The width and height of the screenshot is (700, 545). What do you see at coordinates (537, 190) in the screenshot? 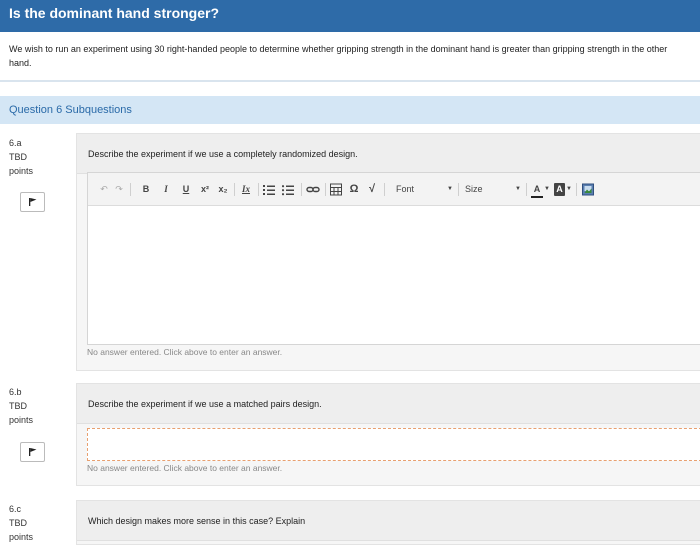
I see `font-color-button: A` at bounding box center [537, 190].